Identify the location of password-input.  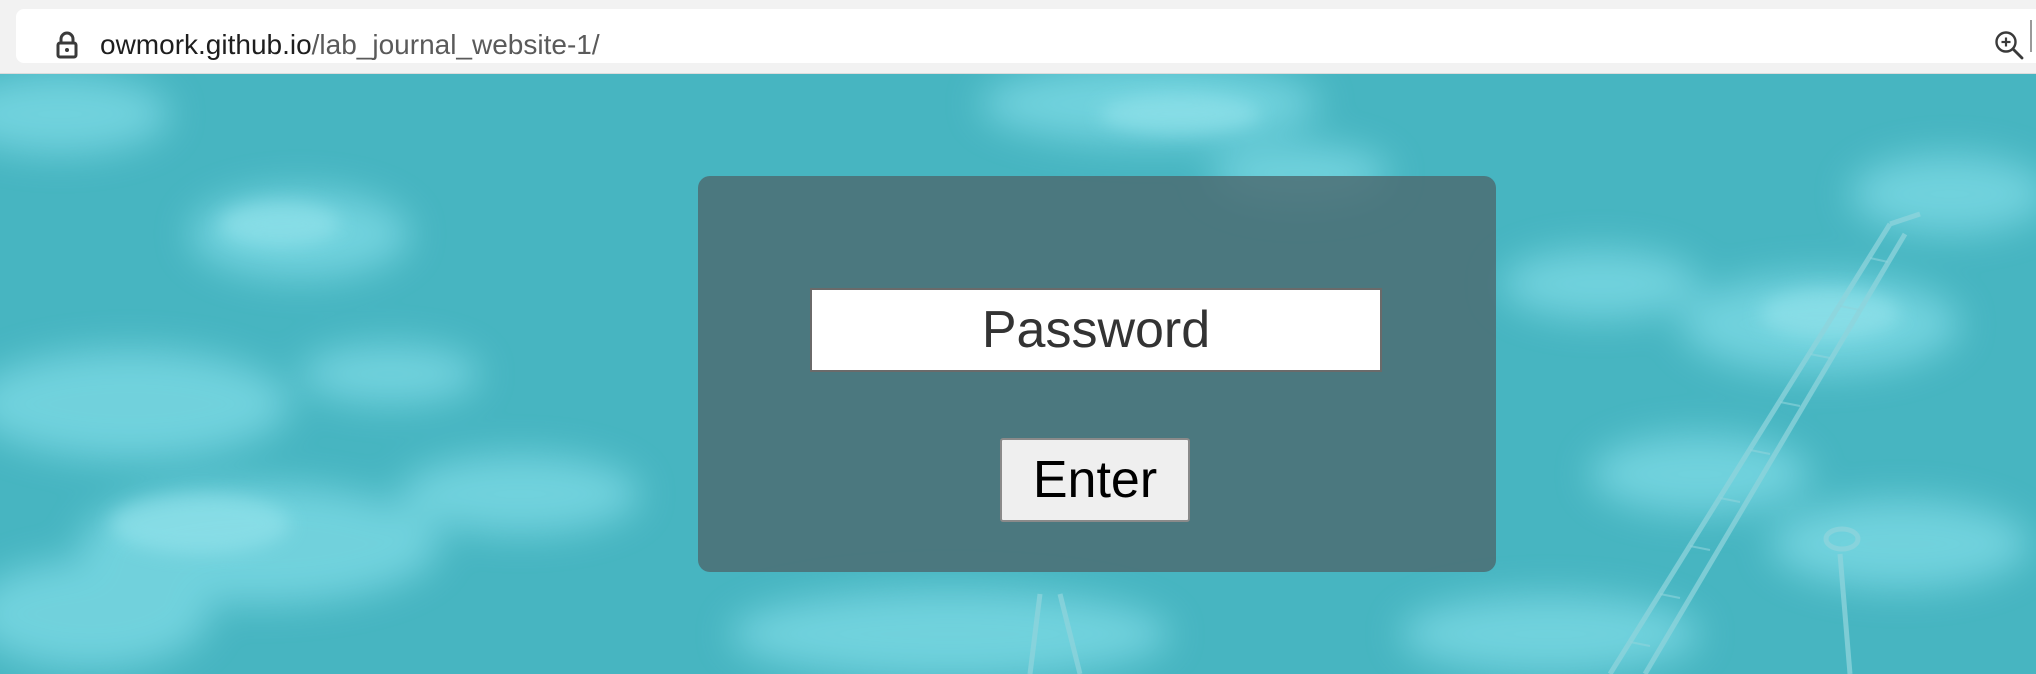
(1096, 330).